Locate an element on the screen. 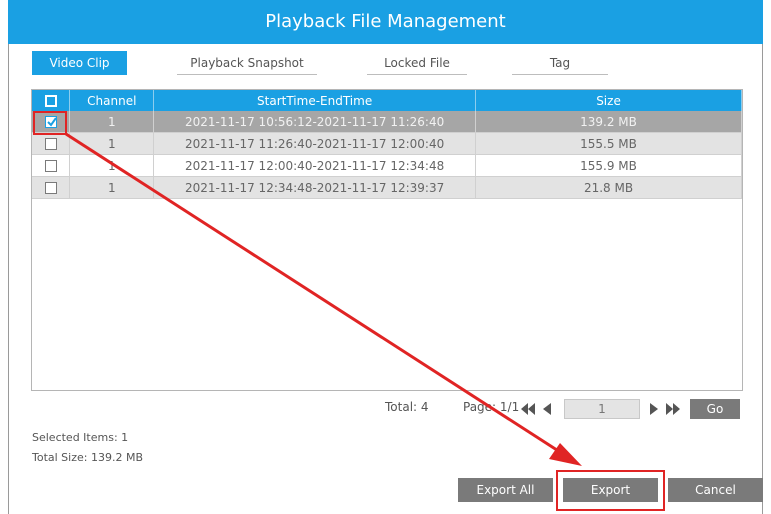 This screenshot has width=771, height=514. dialog-title: Playback File Management is located at coordinates (385, 22).